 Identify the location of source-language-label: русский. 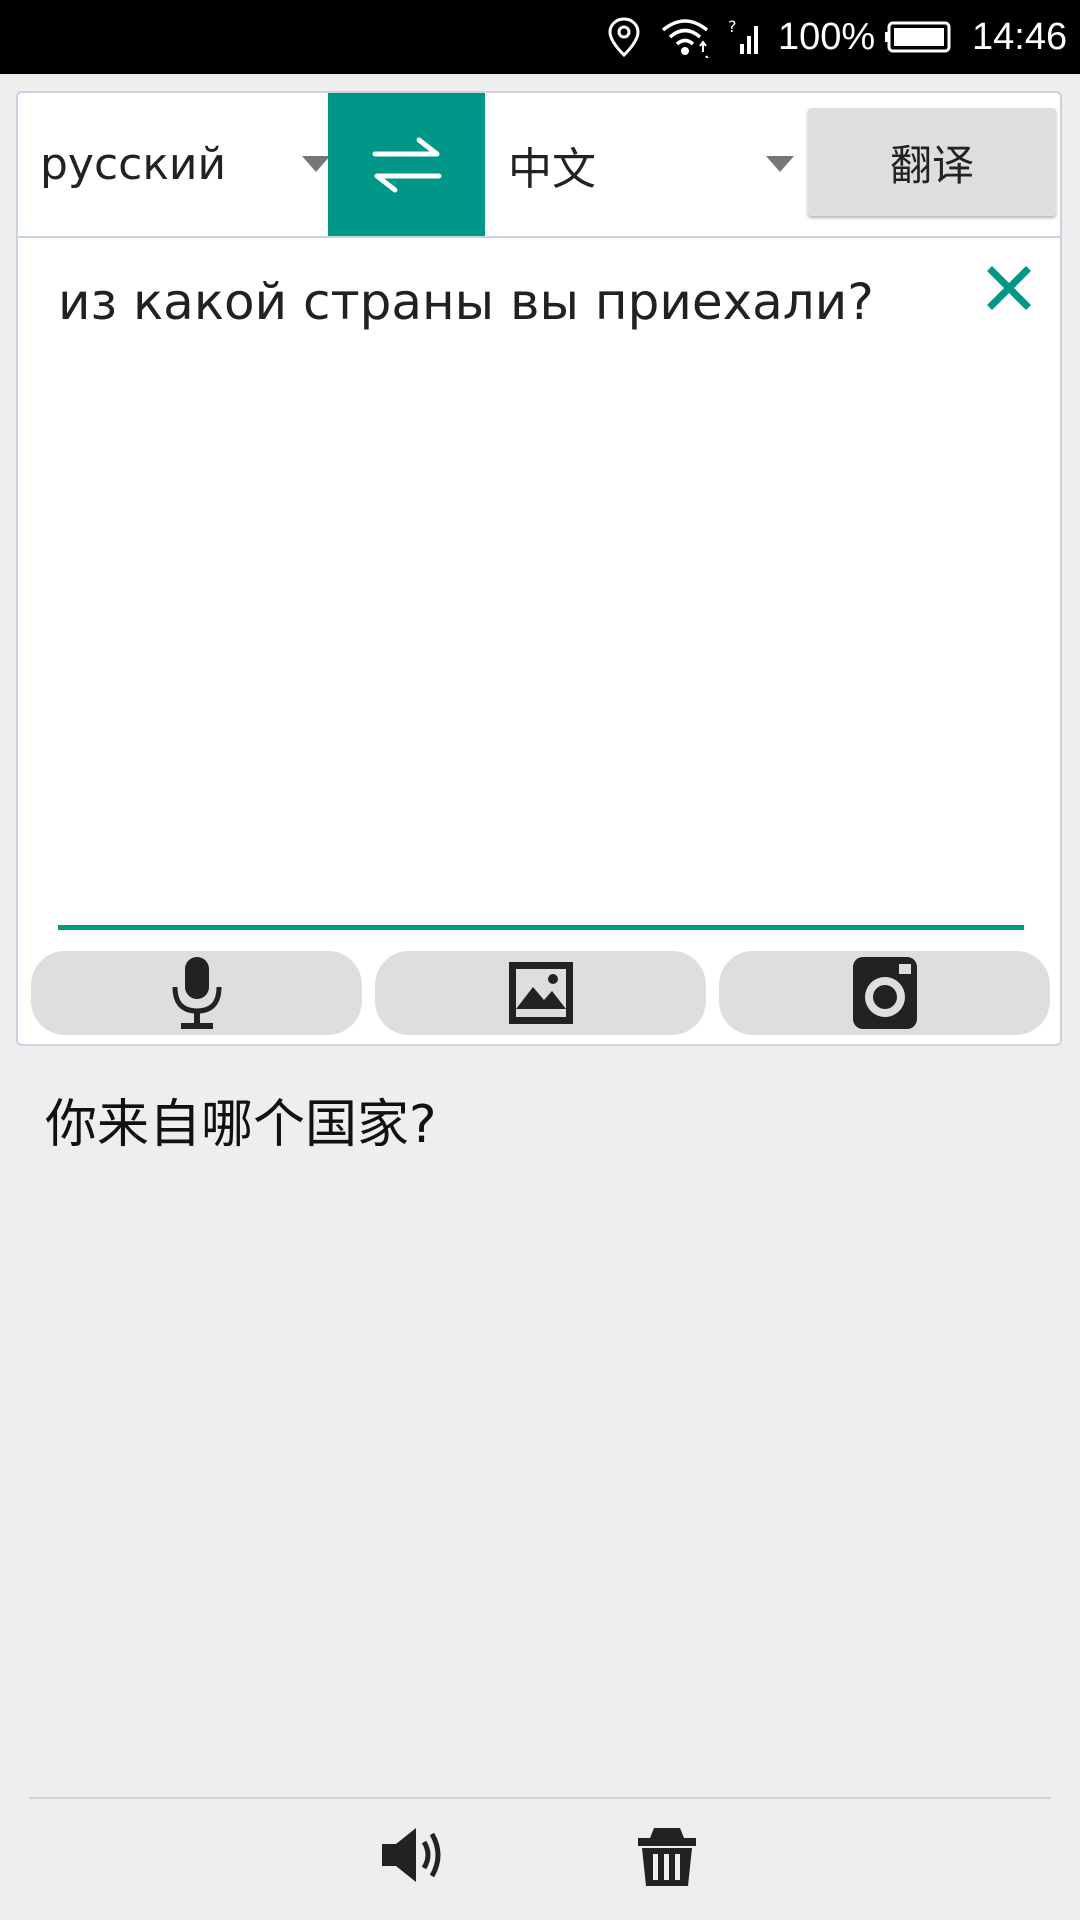
(133, 164).